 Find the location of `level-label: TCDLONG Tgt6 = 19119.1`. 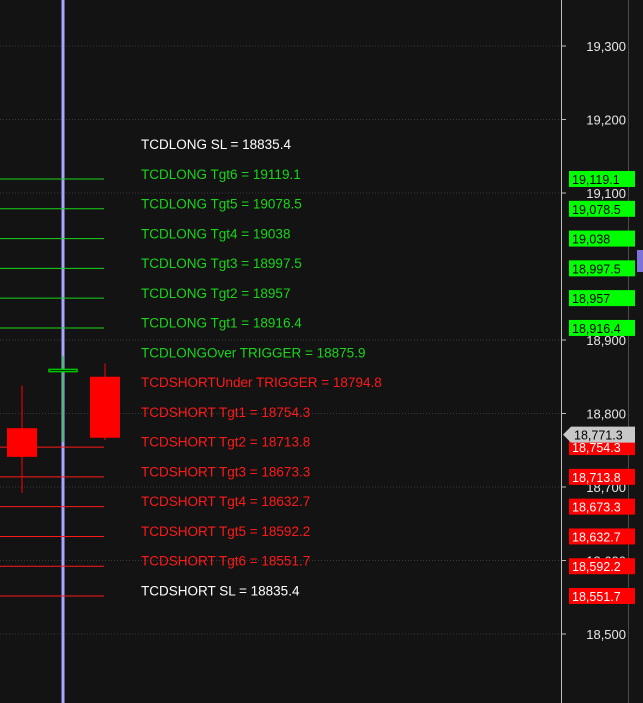

level-label: TCDLONG Tgt6 = 19119.1 is located at coordinates (221, 174).